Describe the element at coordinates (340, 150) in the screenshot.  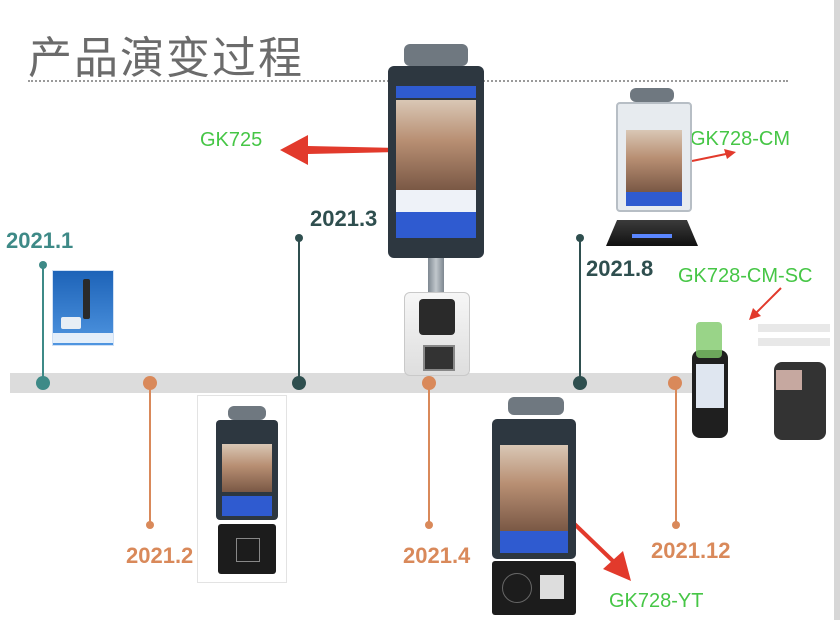
I see `arrow-icon-gk725` at that location.